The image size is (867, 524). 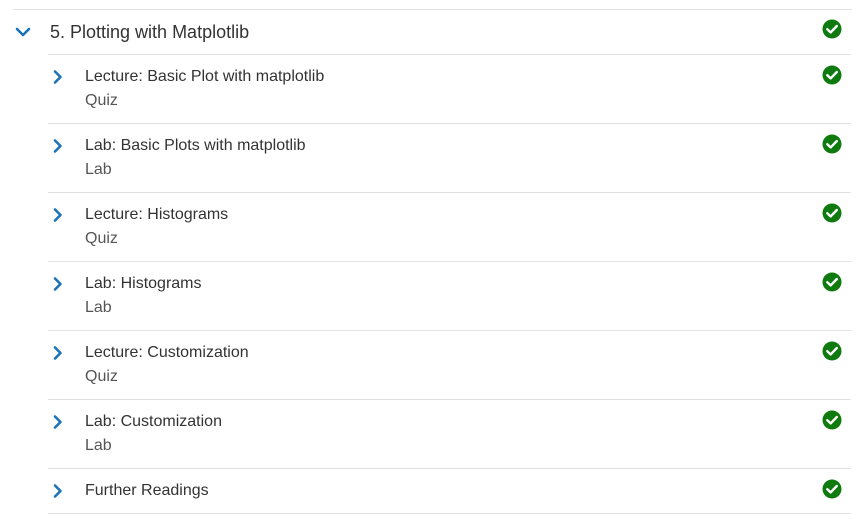 What do you see at coordinates (449, 433) in the screenshot?
I see `lesson-item: Lab: Customization Lab` at bounding box center [449, 433].